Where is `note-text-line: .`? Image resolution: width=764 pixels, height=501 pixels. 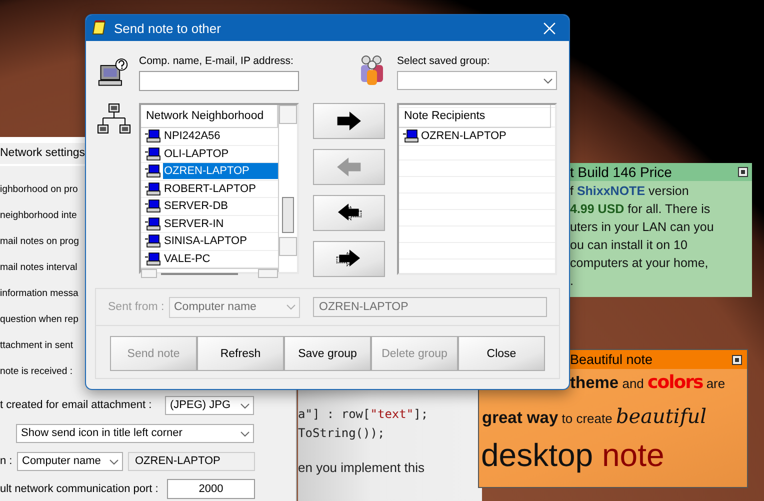
note-text-line: . is located at coordinates (572, 281).